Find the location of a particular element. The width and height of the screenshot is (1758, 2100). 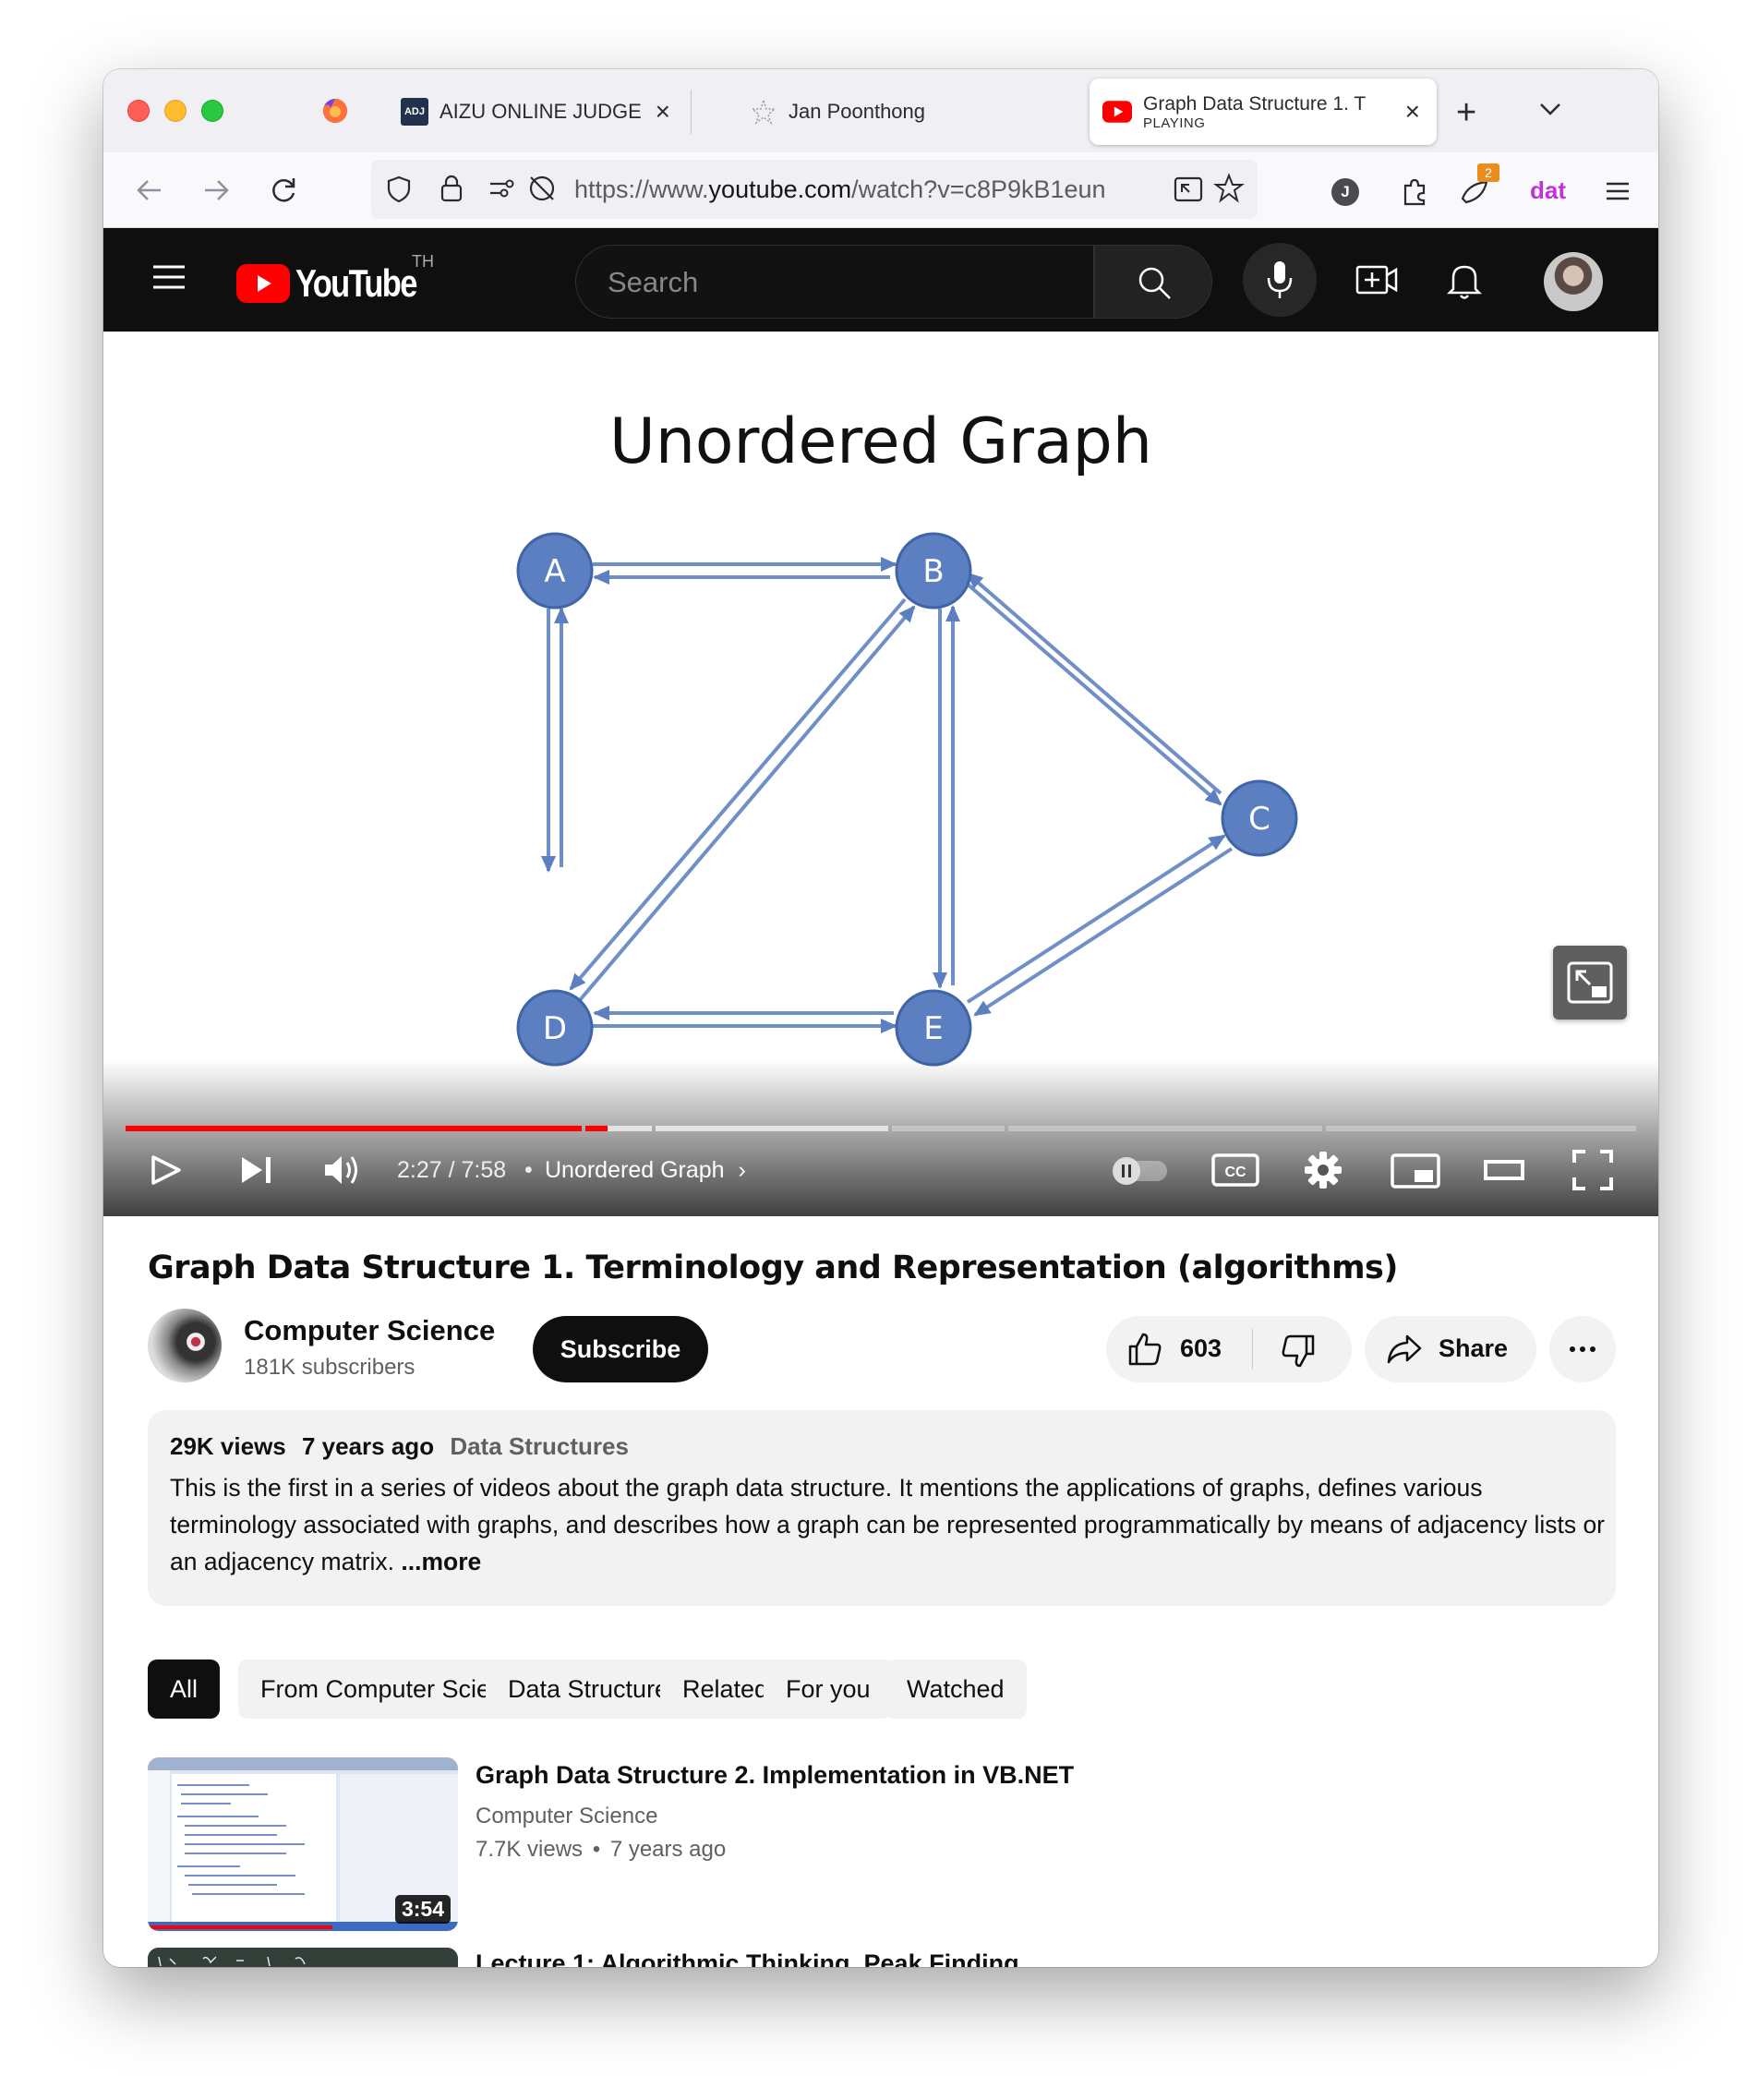

duration-badge: 3:54 is located at coordinates (423, 1910).